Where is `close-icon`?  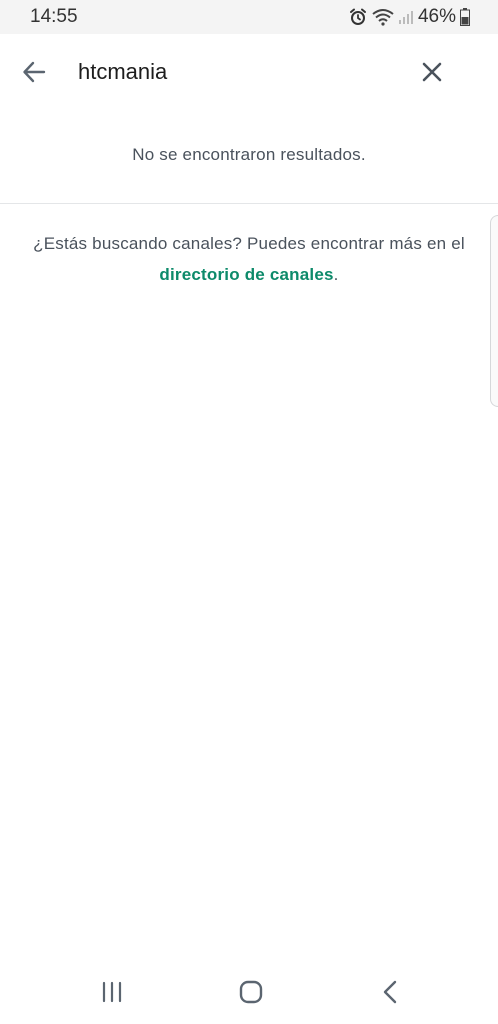
close-icon is located at coordinates (432, 72).